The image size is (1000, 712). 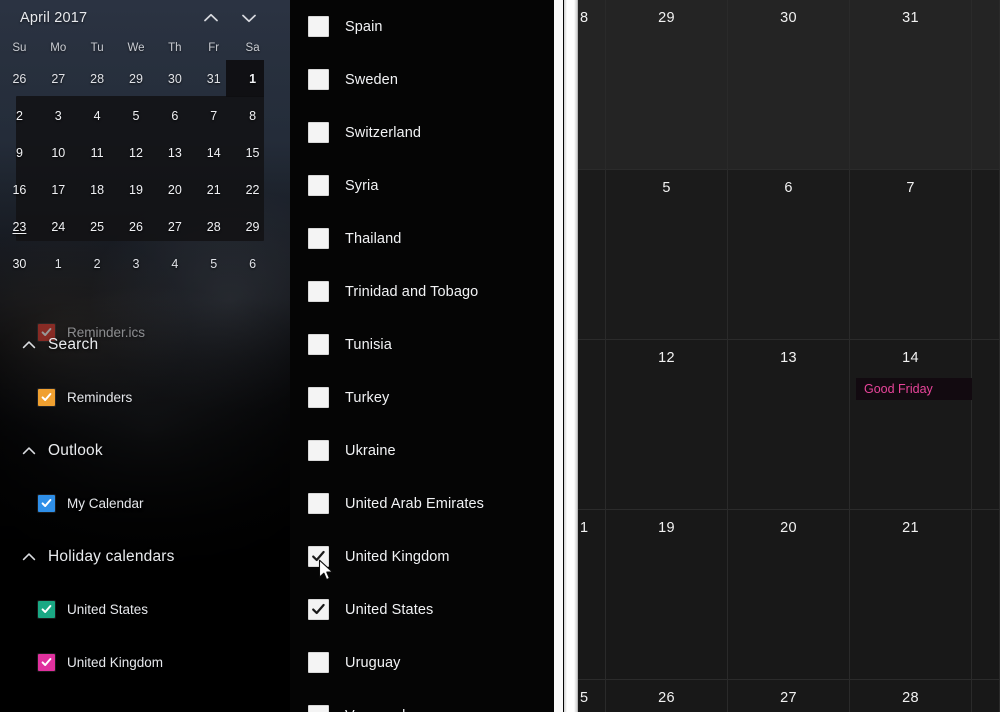 What do you see at coordinates (667, 595) in the screenshot?
I see `month-day-cell: 19` at bounding box center [667, 595].